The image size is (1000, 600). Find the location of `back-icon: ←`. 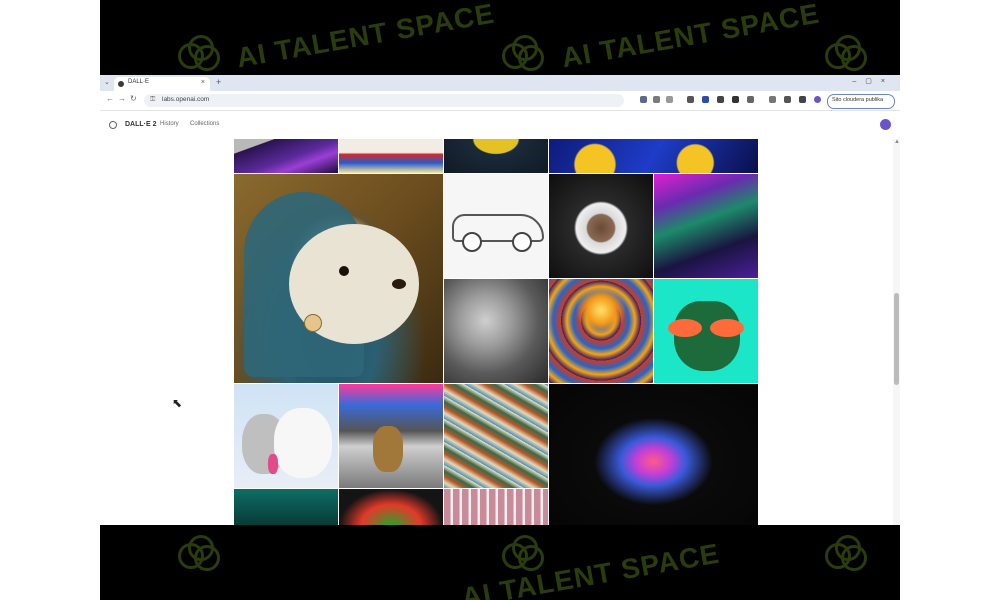

back-icon: ← is located at coordinates (110, 98).